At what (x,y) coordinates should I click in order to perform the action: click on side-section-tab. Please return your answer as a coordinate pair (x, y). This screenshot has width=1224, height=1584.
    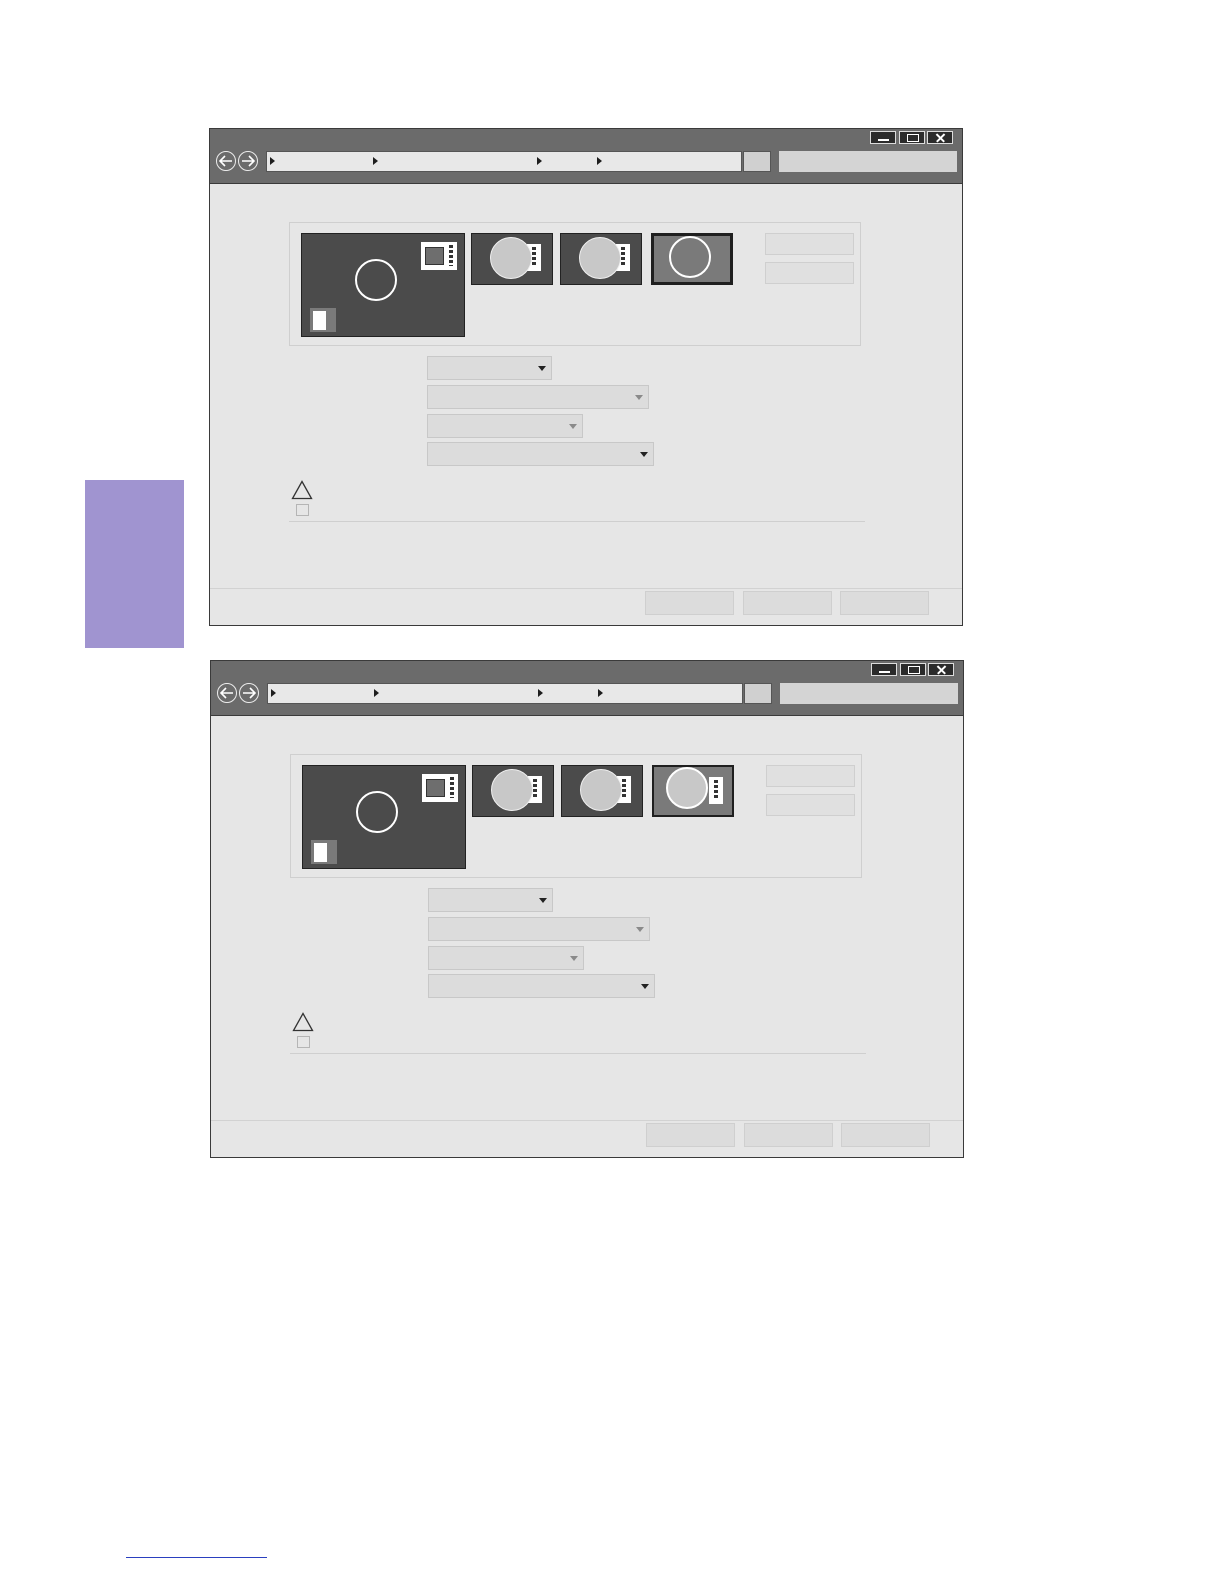
    Looking at the image, I should click on (134, 564).